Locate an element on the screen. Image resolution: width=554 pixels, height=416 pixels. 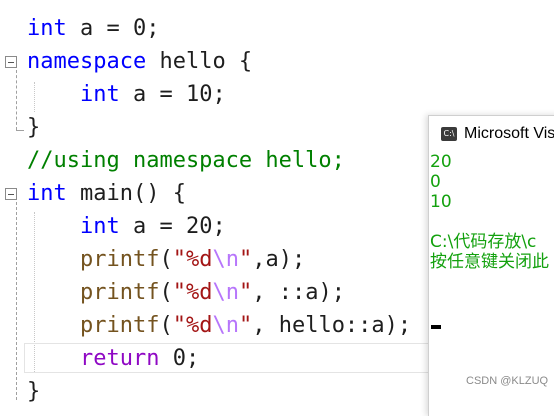
console-title: Microsoft Vis is located at coordinates (509, 133).